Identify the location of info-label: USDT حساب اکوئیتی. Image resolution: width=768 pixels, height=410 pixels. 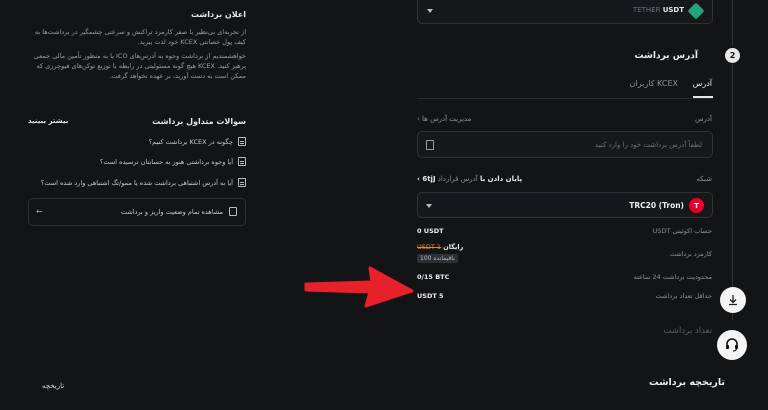
(682, 231).